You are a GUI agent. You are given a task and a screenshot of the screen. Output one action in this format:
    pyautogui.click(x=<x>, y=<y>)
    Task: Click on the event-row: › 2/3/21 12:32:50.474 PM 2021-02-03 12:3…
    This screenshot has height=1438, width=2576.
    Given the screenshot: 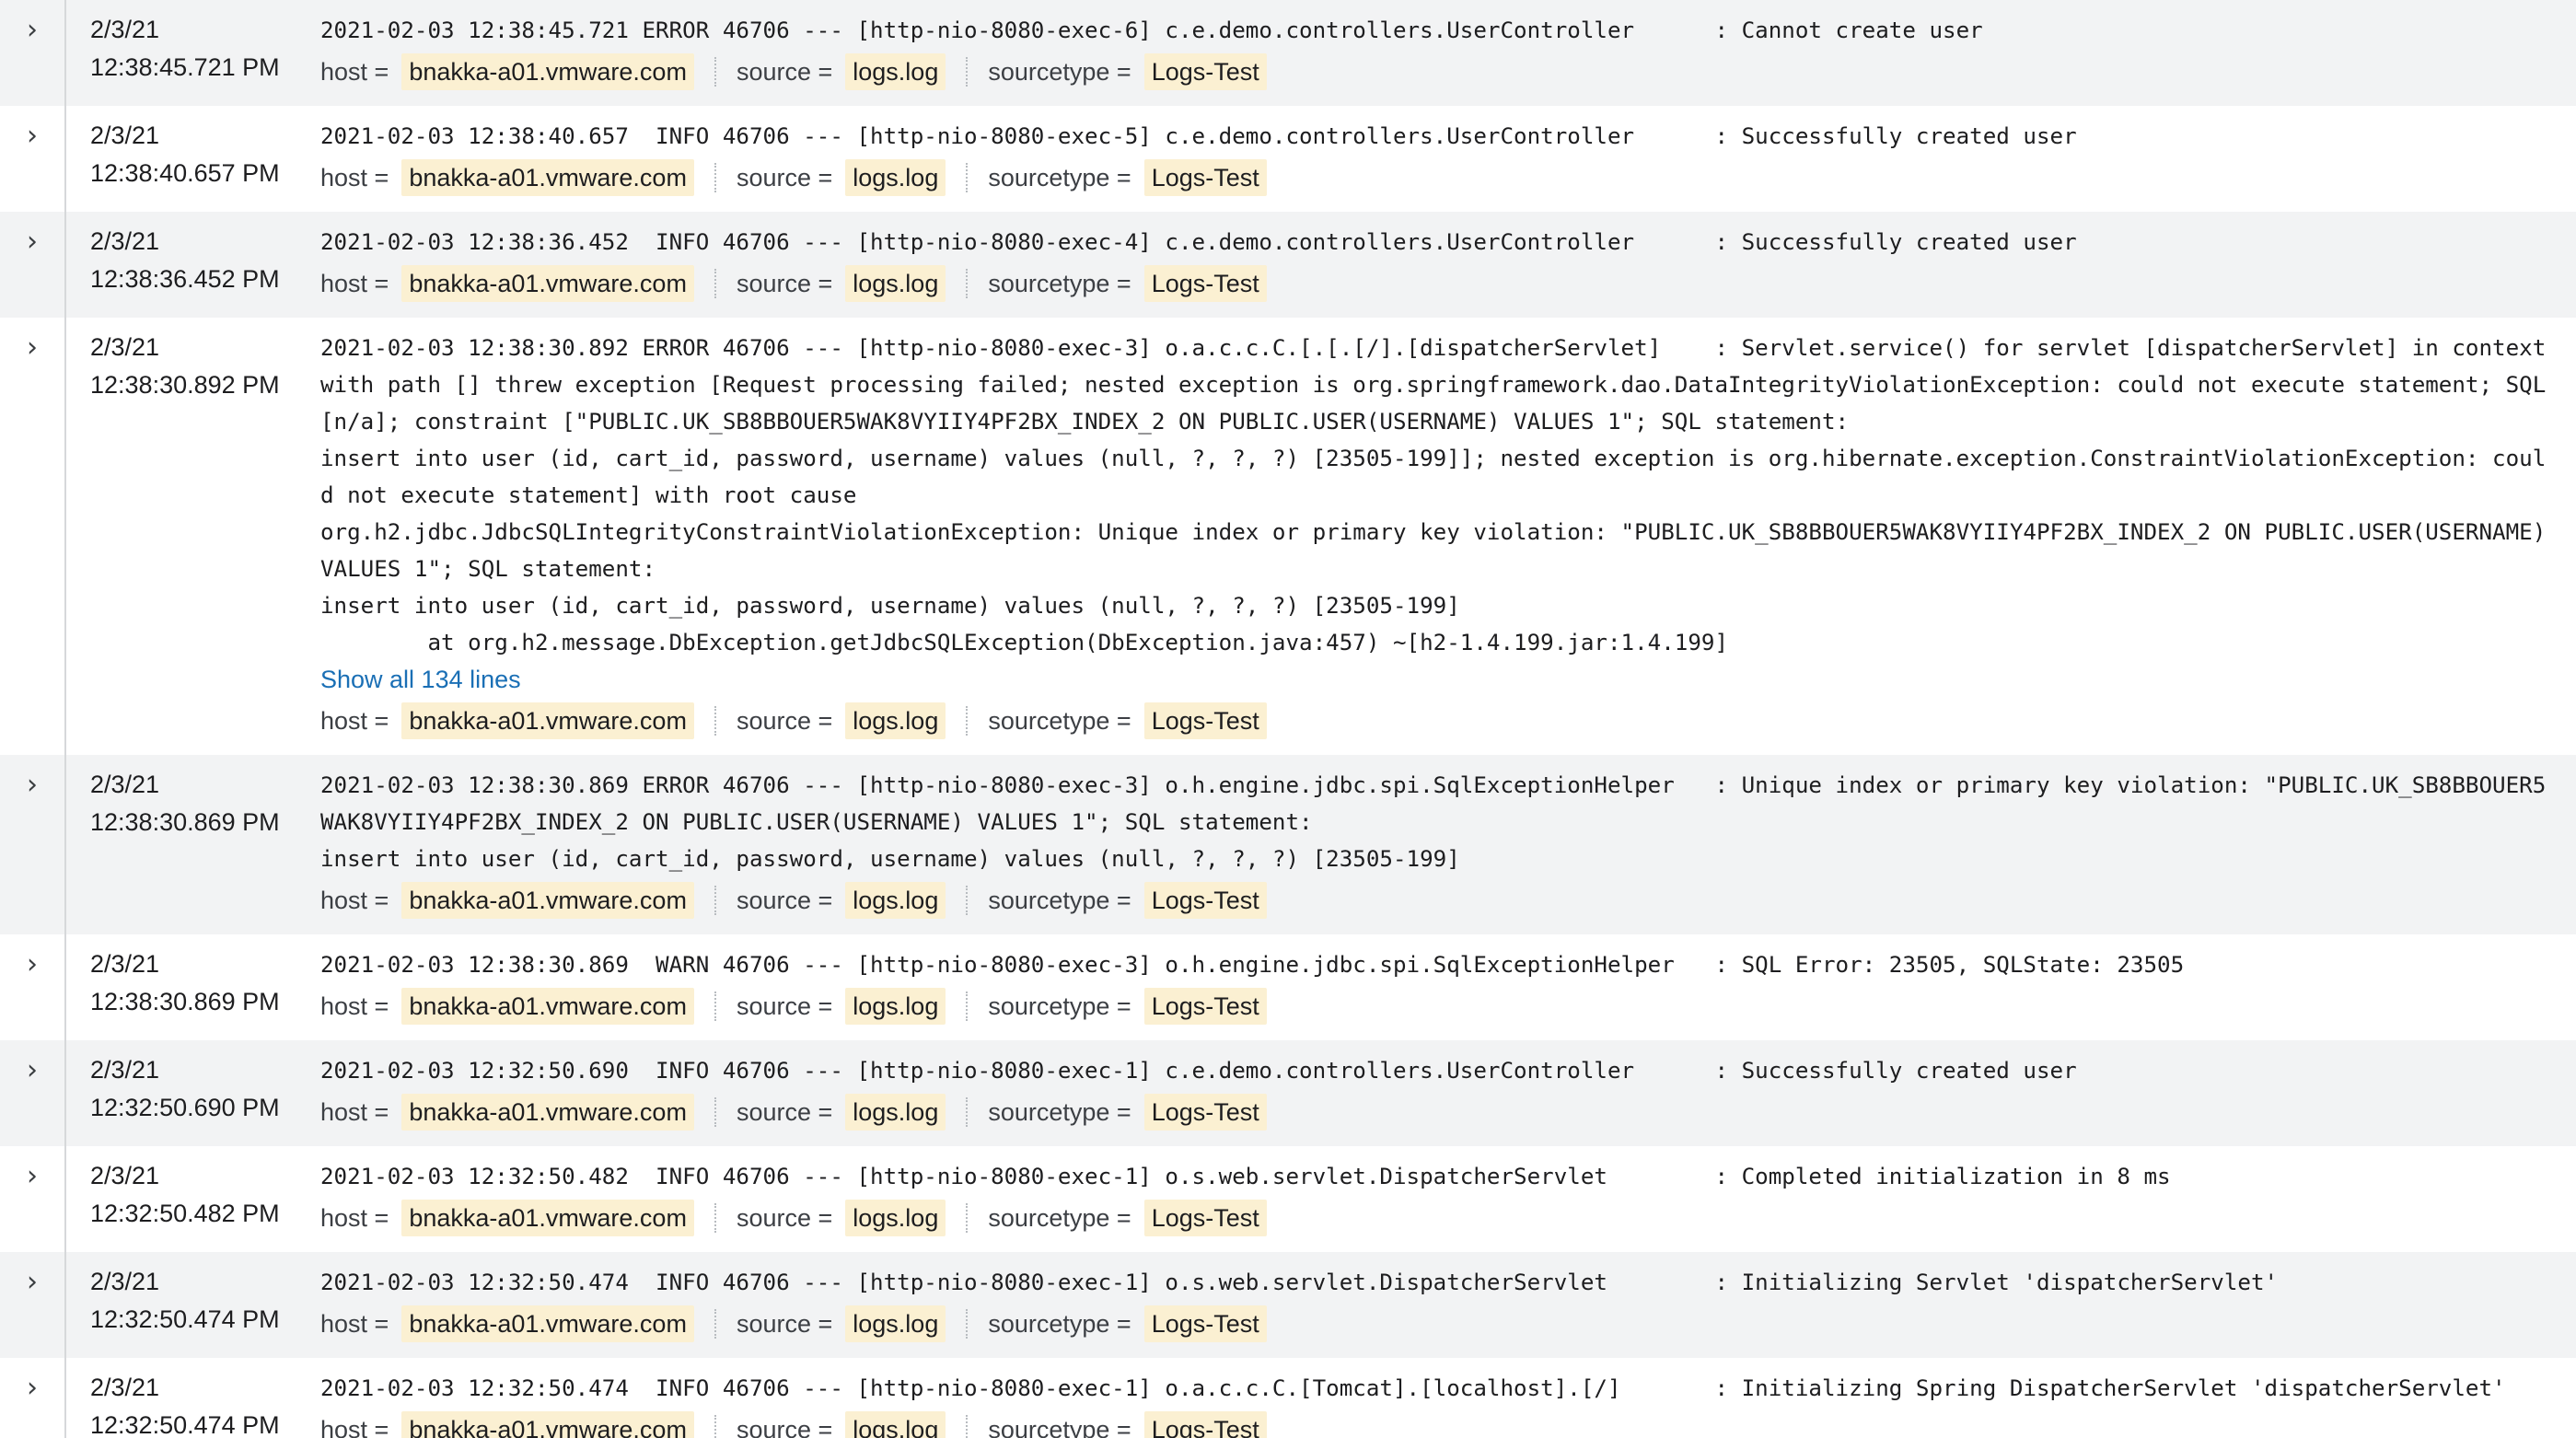 What is the action you would take?
    pyautogui.click(x=1288, y=1305)
    